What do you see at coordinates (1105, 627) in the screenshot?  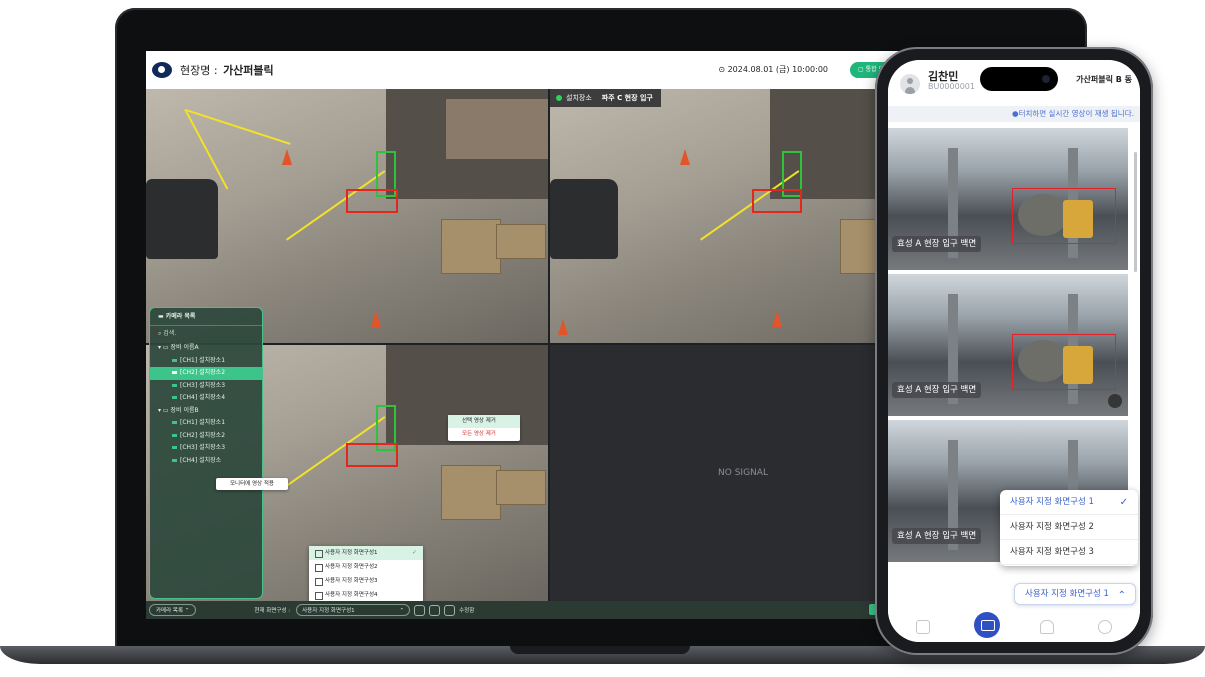 I see `settings-icon` at bounding box center [1105, 627].